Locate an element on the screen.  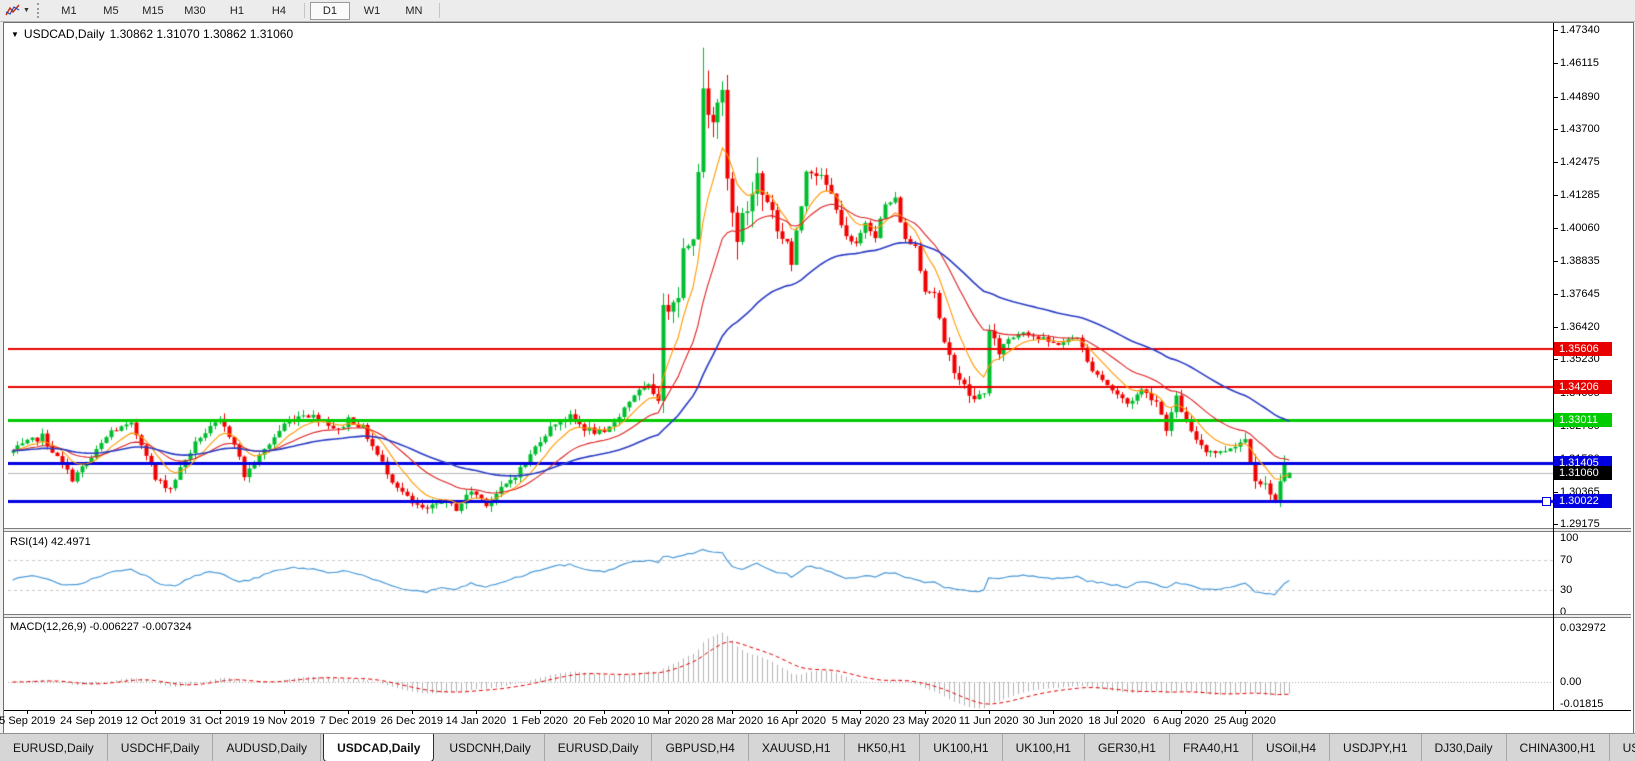
time-axis-label: 30 Jun 2020 is located at coordinates (1052, 721).